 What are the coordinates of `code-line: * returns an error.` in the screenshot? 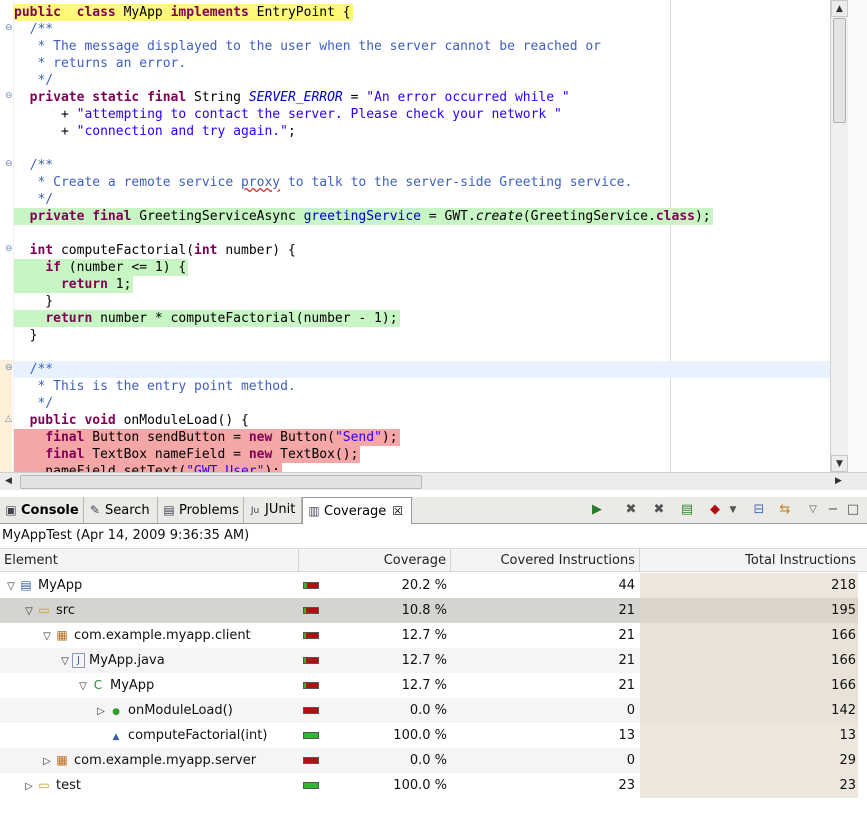 It's located at (100, 63).